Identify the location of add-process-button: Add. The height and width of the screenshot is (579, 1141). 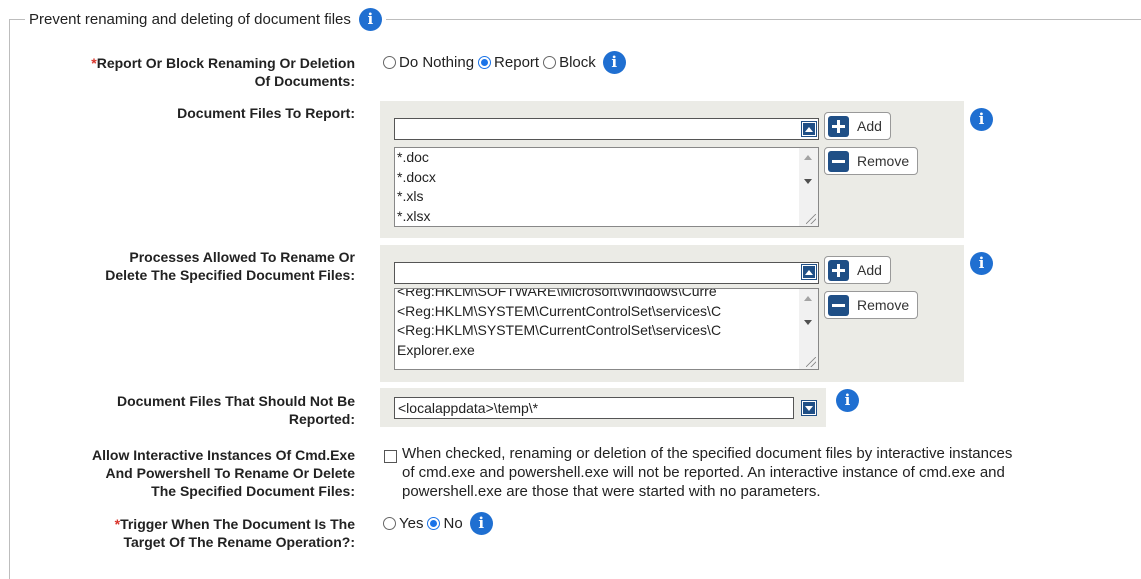
(857, 270).